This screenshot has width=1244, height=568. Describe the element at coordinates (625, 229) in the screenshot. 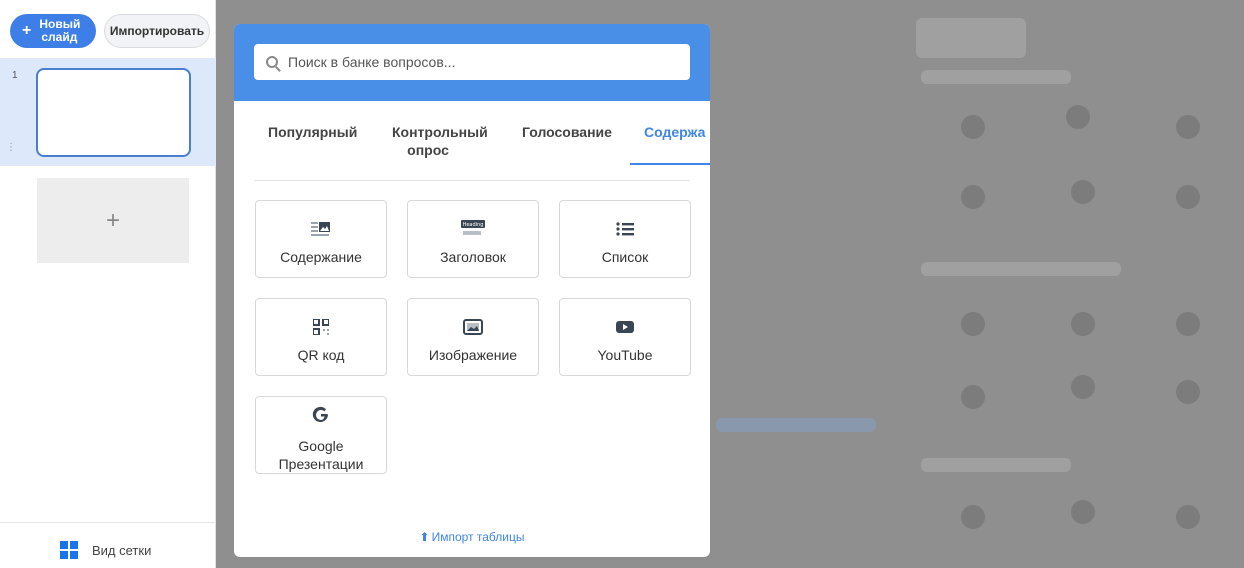

I see `list-icon` at that location.